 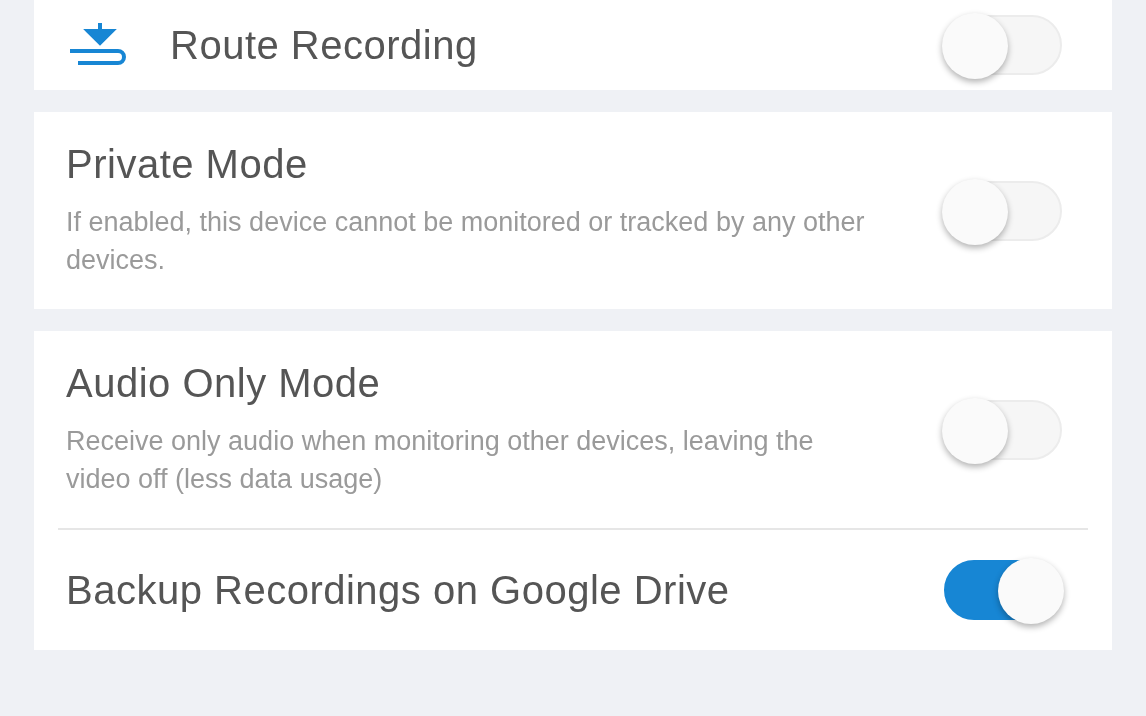 What do you see at coordinates (324, 45) in the screenshot?
I see `setting-title: Route Recording` at bounding box center [324, 45].